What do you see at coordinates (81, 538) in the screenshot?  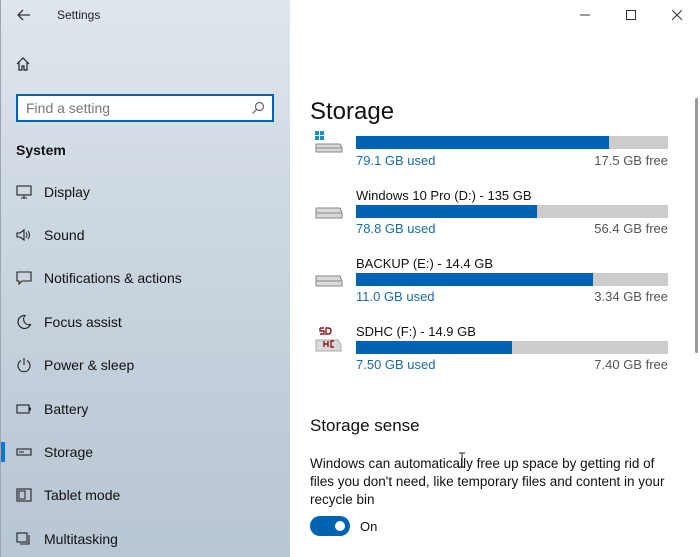 I see `sidebar-item-label: Multitasking` at bounding box center [81, 538].